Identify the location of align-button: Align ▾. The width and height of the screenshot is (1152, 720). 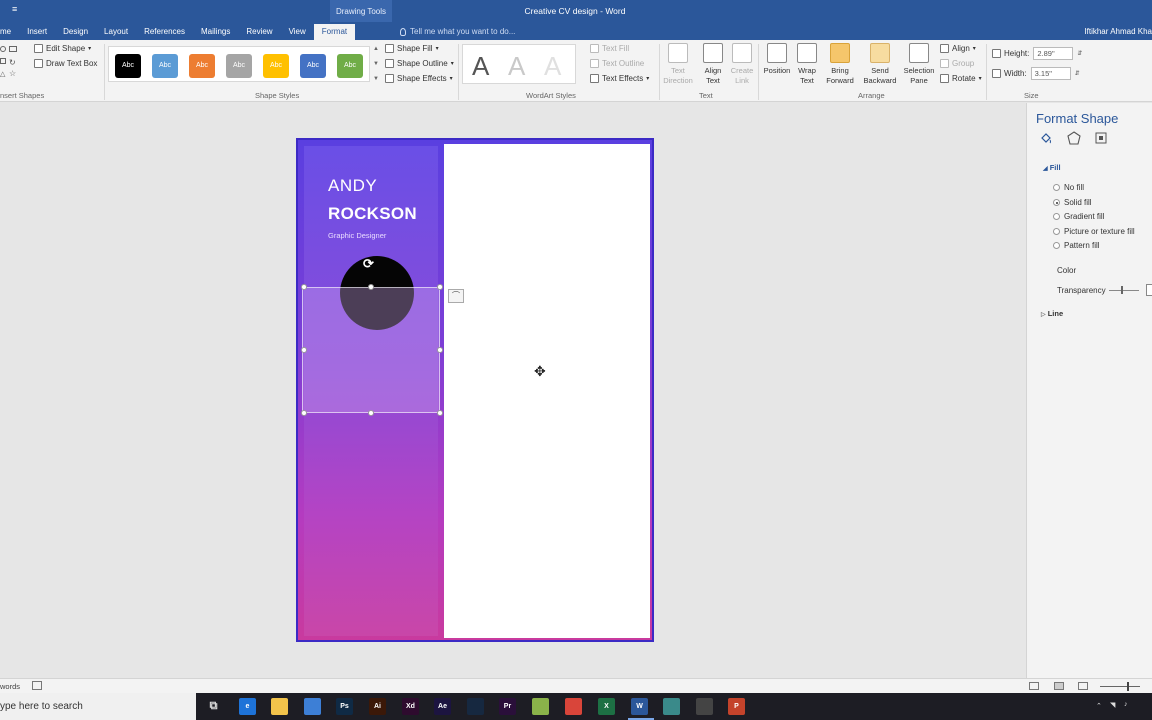
(958, 48).